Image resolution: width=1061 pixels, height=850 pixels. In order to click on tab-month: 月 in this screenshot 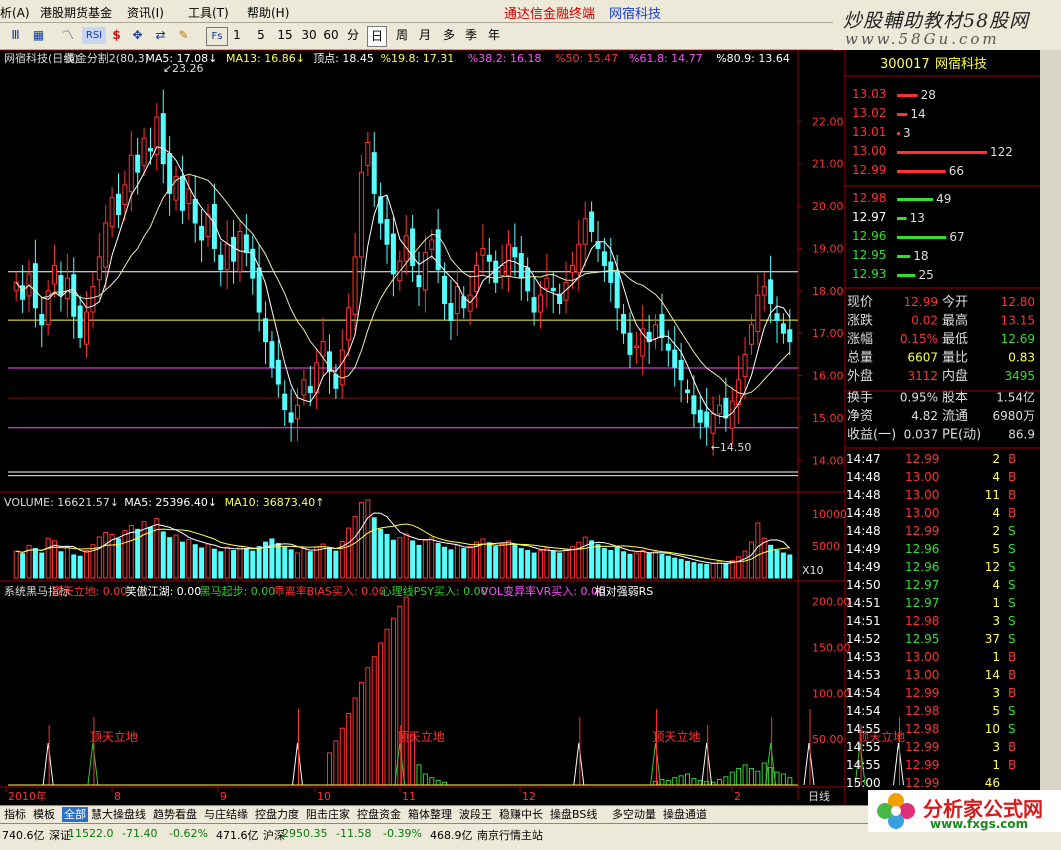, I will do `click(425, 35)`.